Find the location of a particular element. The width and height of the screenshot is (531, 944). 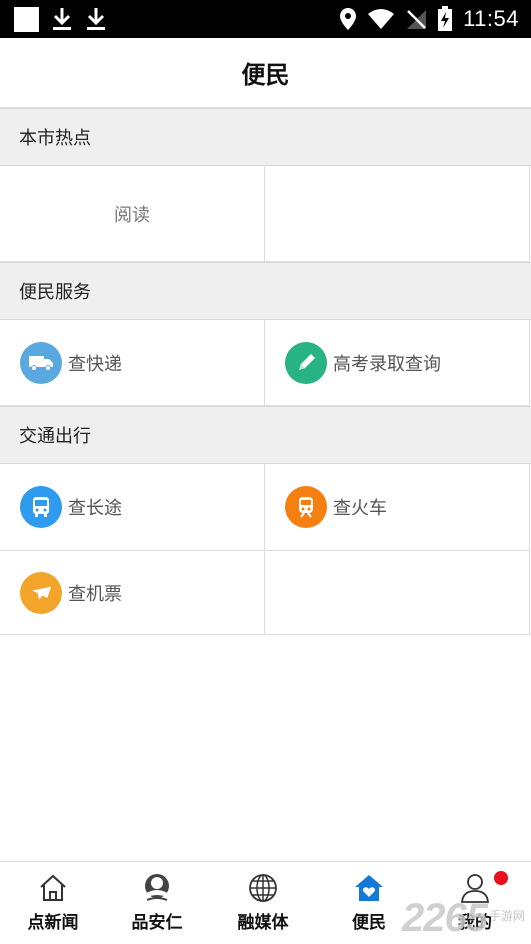

home-heart-icon is located at coordinates (369, 888).